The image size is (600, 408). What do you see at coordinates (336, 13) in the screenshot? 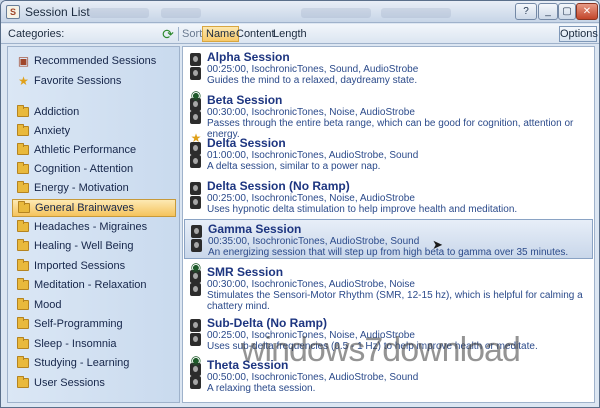
I see `background-ghost-menu` at bounding box center [336, 13].